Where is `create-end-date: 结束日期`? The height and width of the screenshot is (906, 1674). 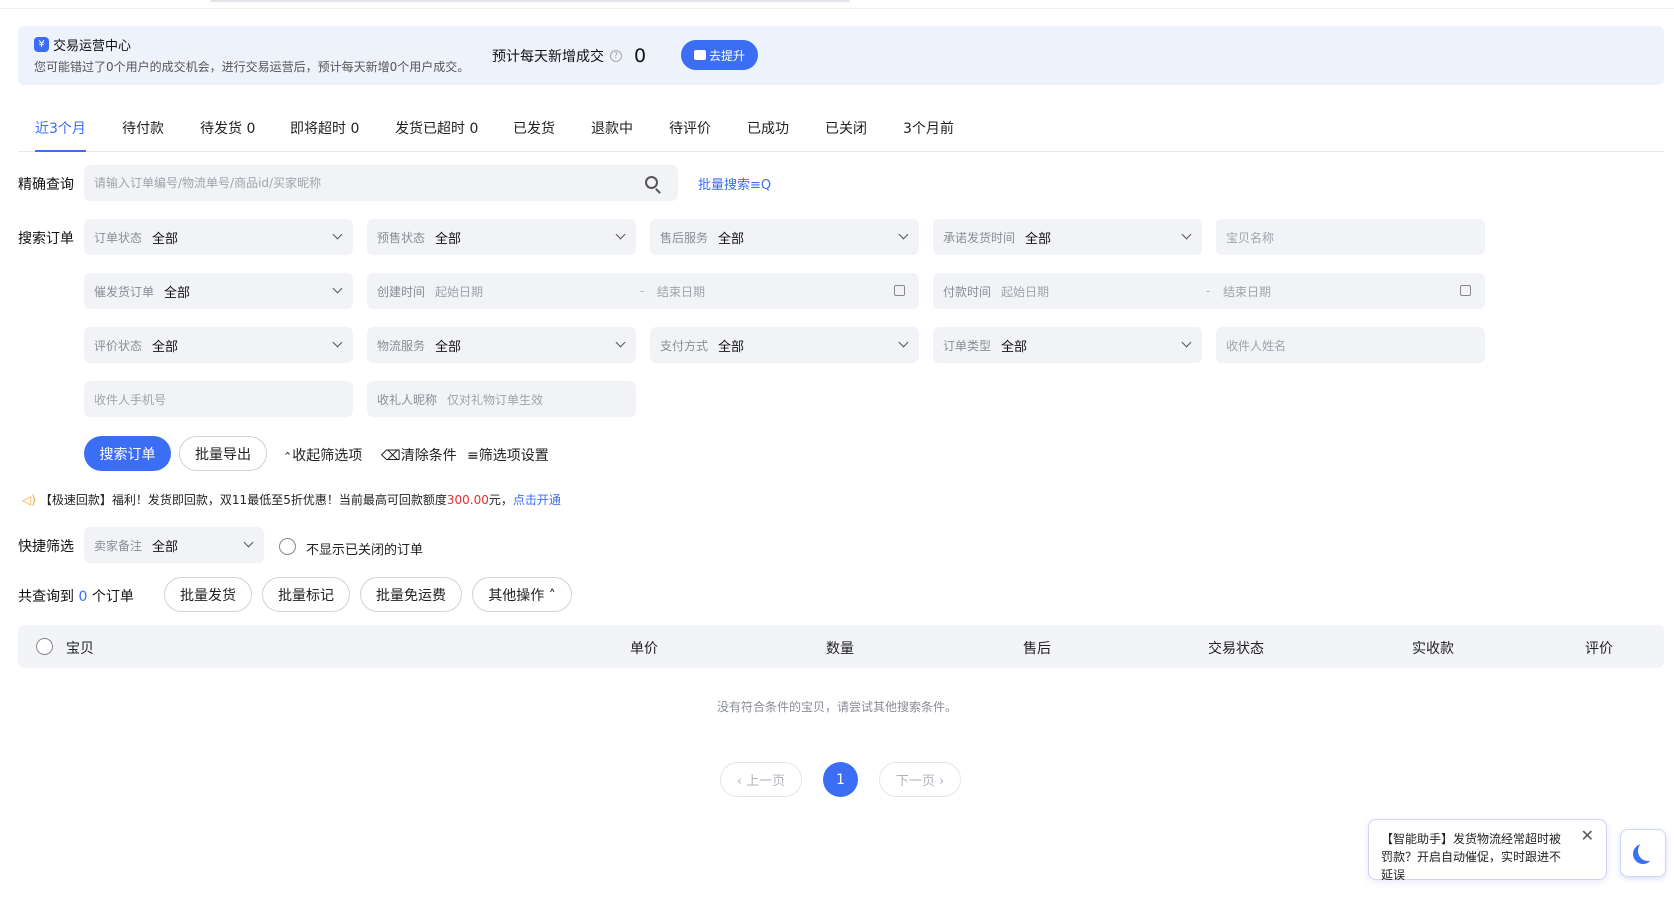
create-end-date: 结束日期 is located at coordinates (681, 291).